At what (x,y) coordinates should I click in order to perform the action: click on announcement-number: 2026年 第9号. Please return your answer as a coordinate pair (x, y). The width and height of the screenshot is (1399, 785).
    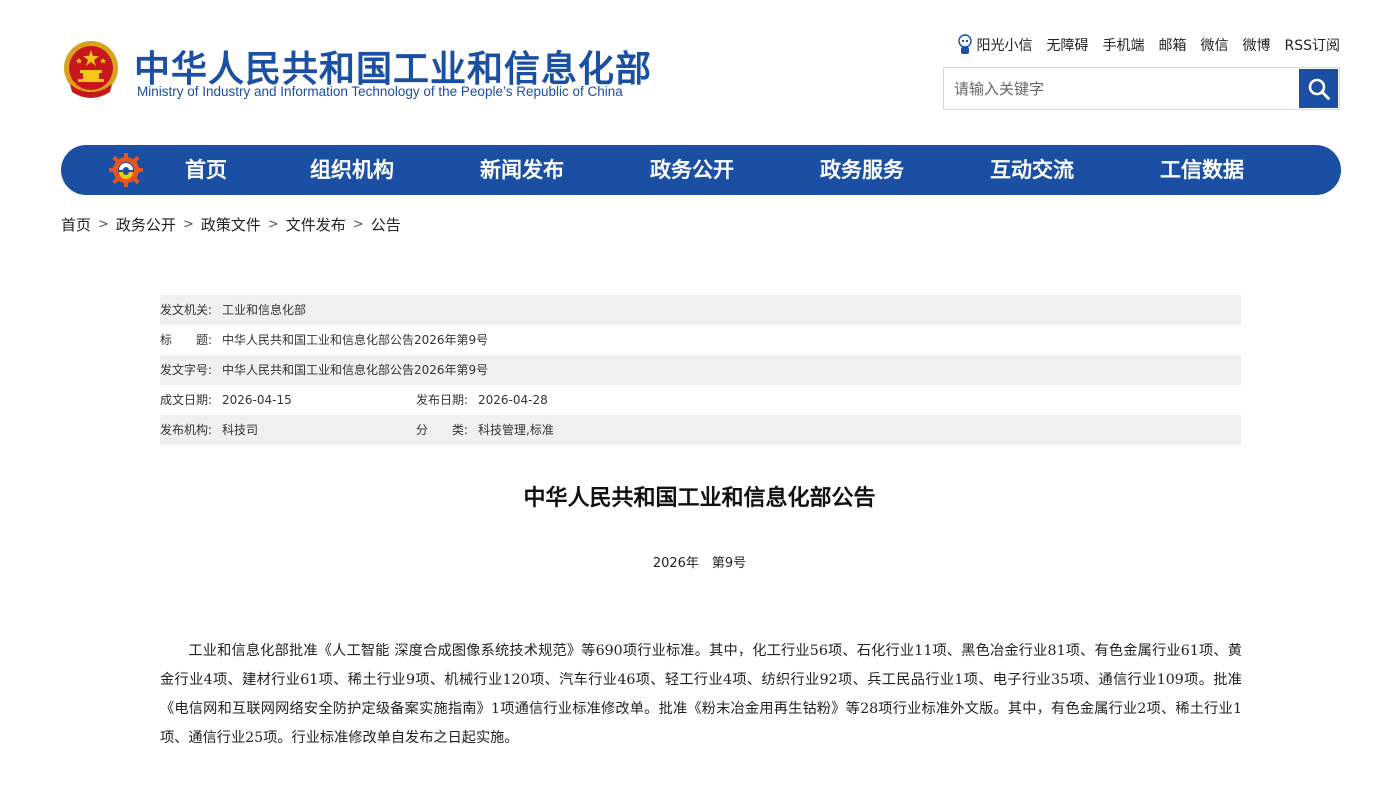
    Looking at the image, I should click on (699, 563).